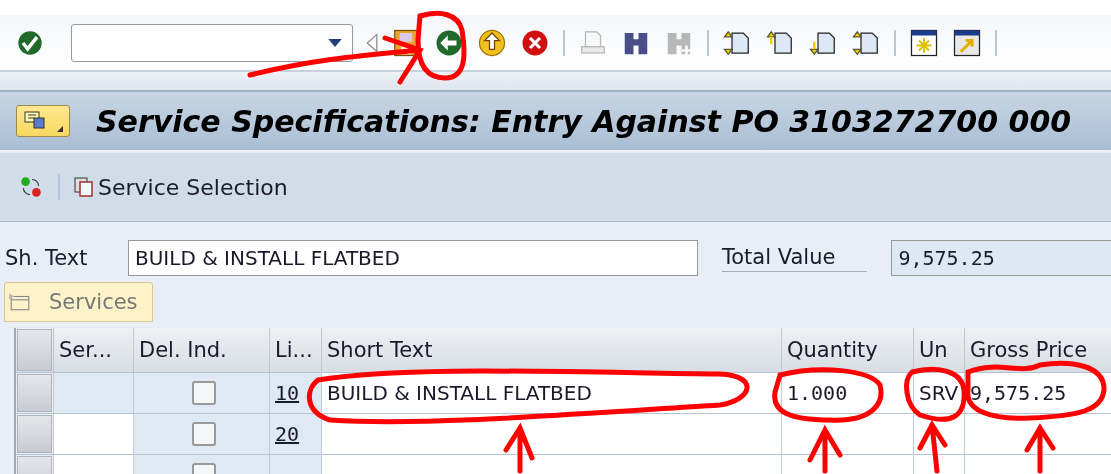 This screenshot has height=474, width=1111. I want to click on service-selection-button: Service Selection, so click(181, 187).